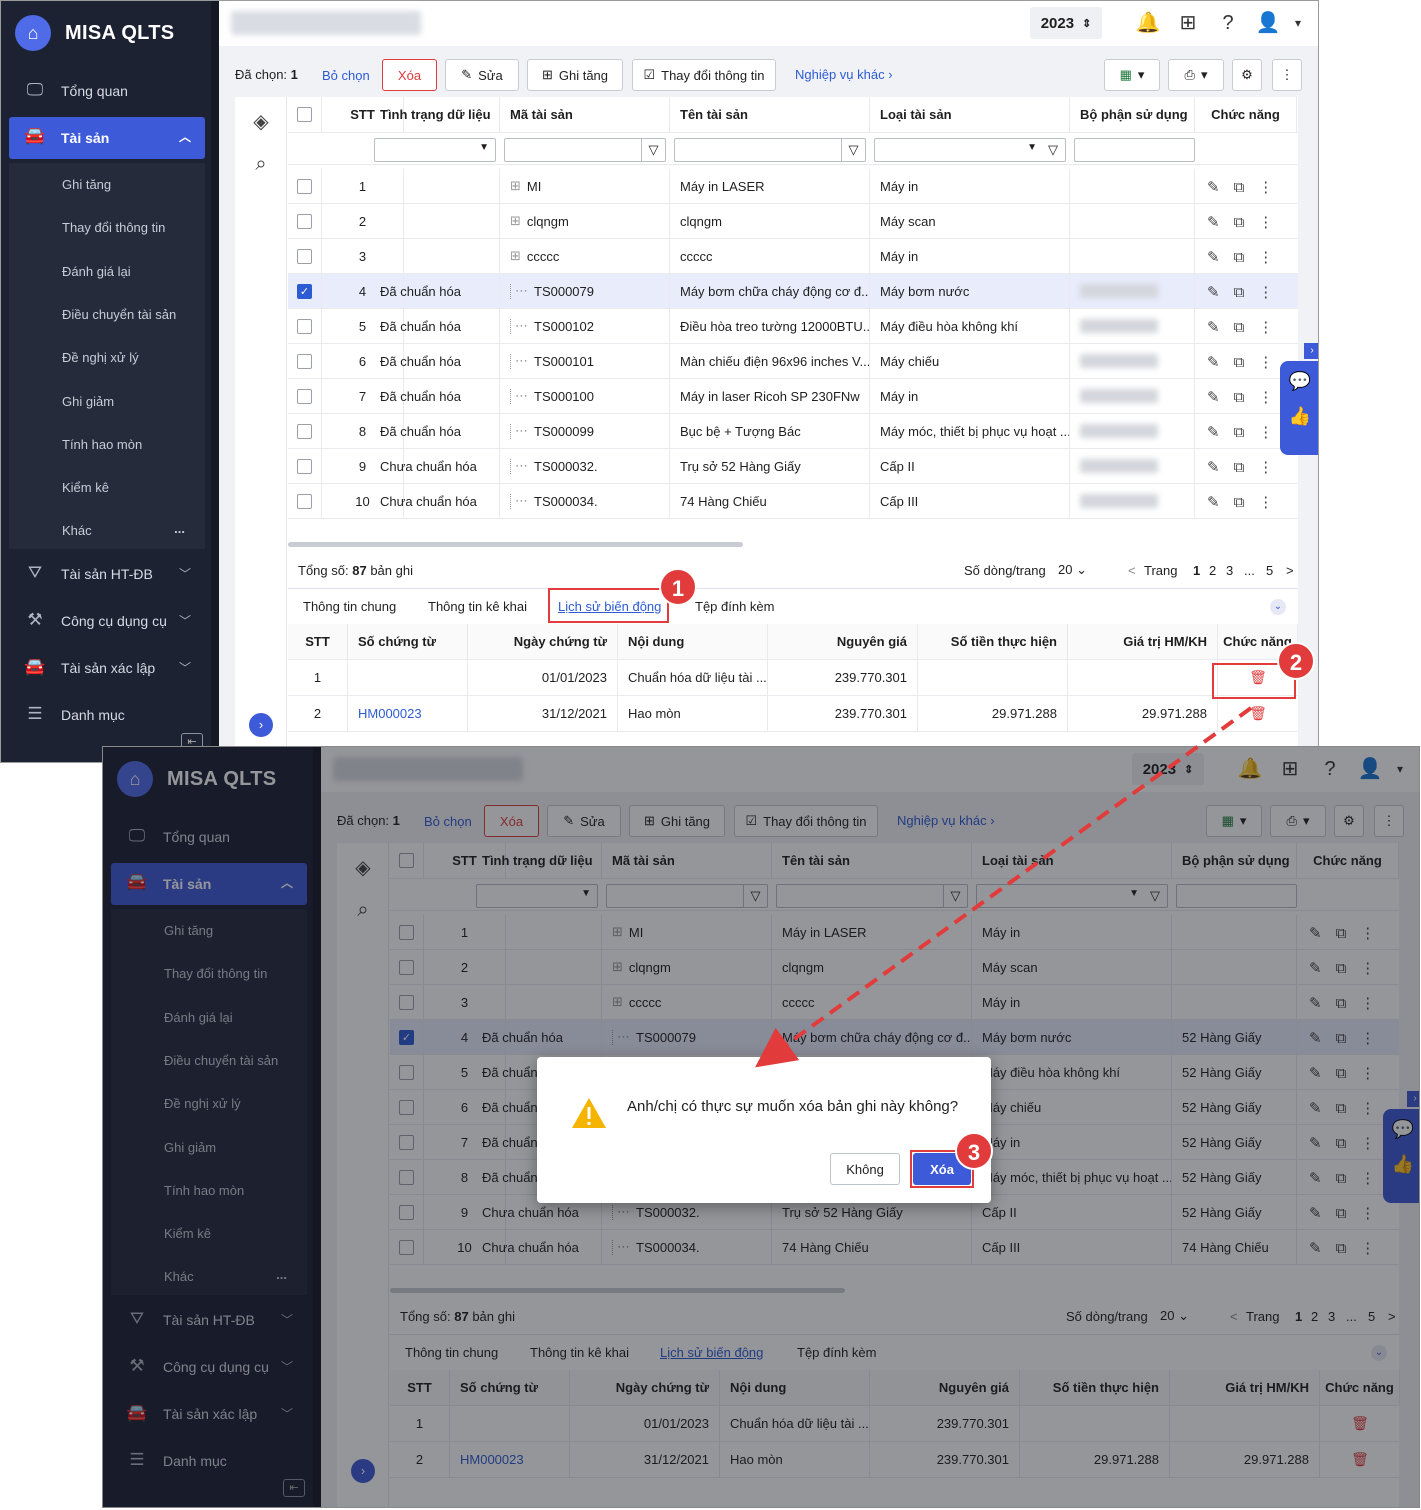 The height and width of the screenshot is (1510, 1421). I want to click on page-number: 3, so click(1229, 570).